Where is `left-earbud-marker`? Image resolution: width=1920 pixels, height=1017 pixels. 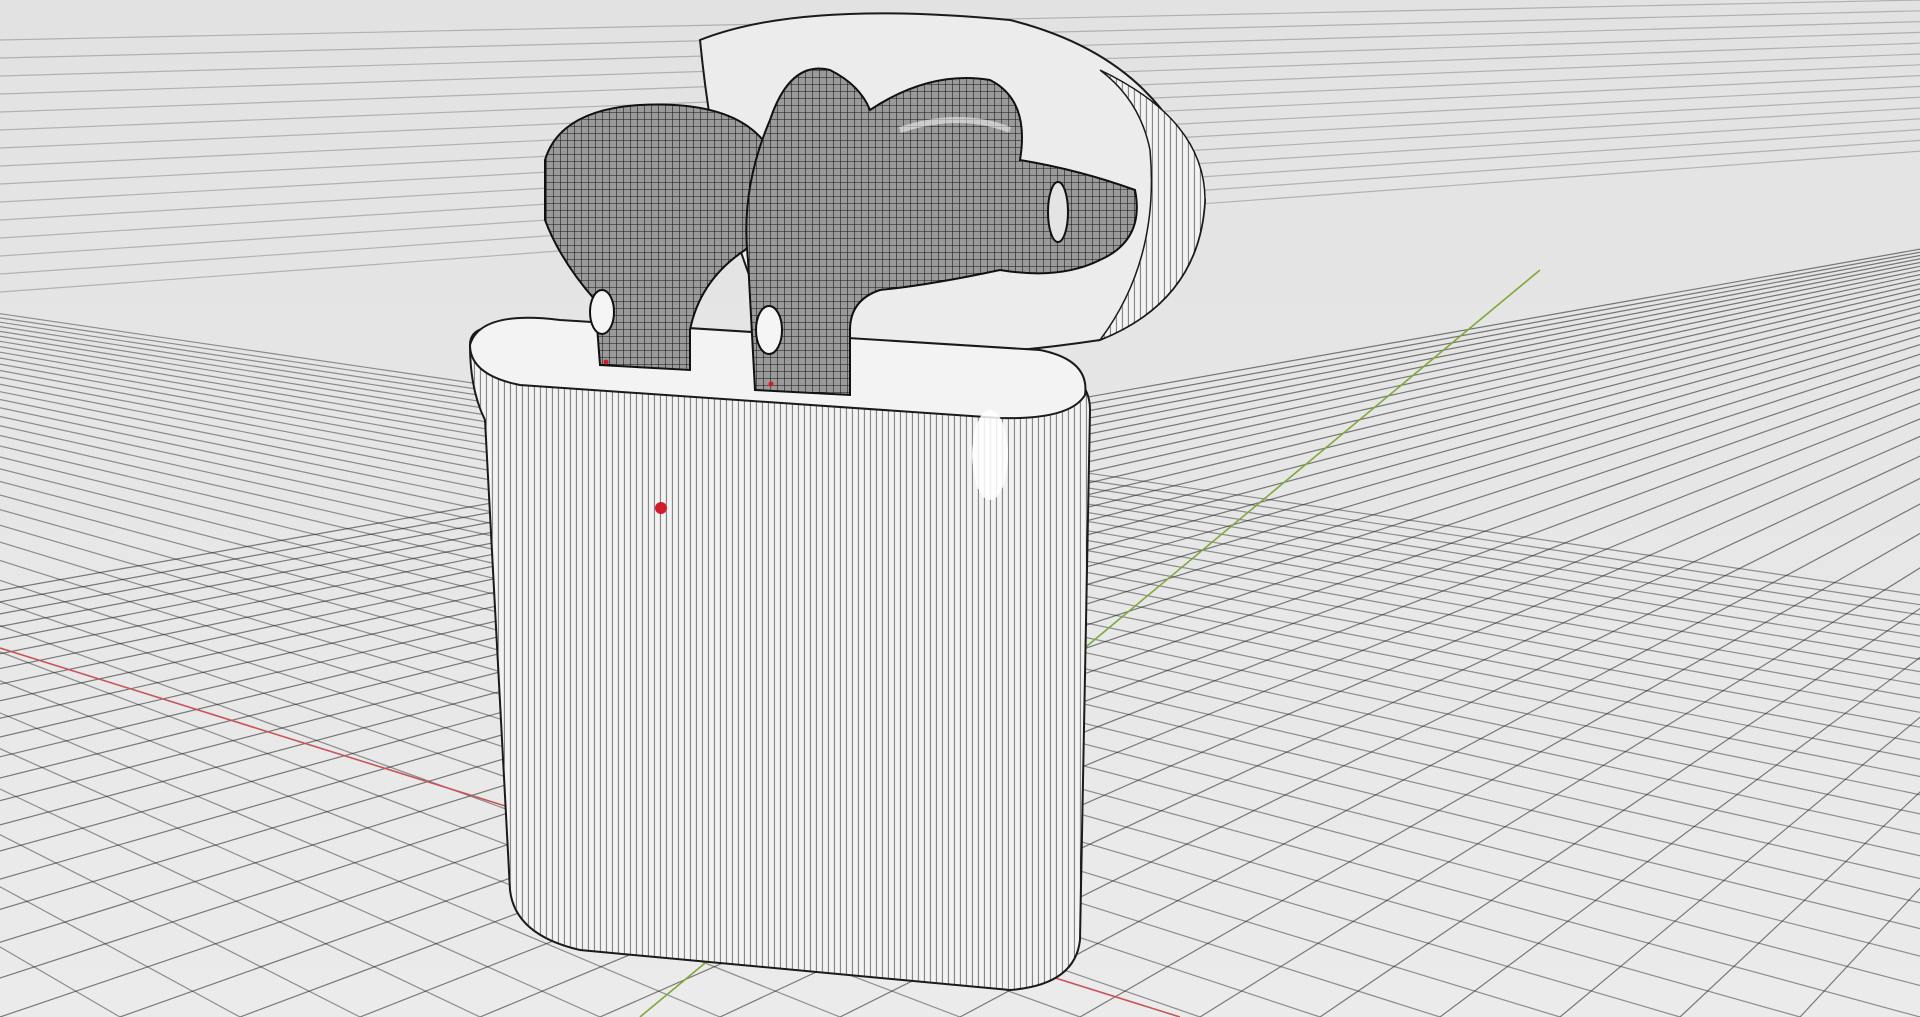
left-earbud-marker is located at coordinates (606, 362).